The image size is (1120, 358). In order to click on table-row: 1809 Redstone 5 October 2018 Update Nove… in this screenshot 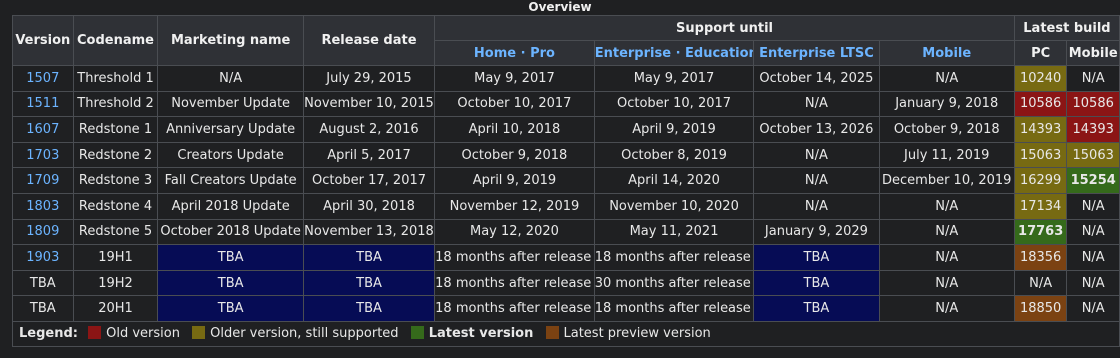, I will do `click(566, 232)`.